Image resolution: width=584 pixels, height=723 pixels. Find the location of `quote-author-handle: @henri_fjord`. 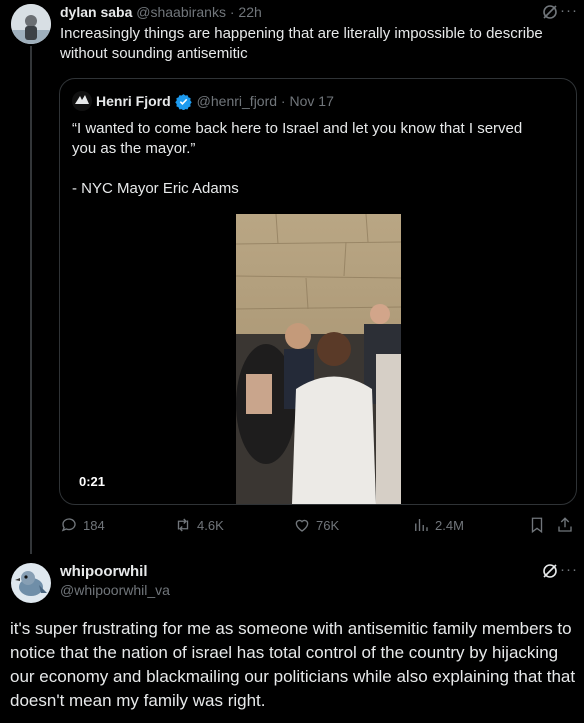

quote-author-handle: @henri_fjord is located at coordinates (237, 101).